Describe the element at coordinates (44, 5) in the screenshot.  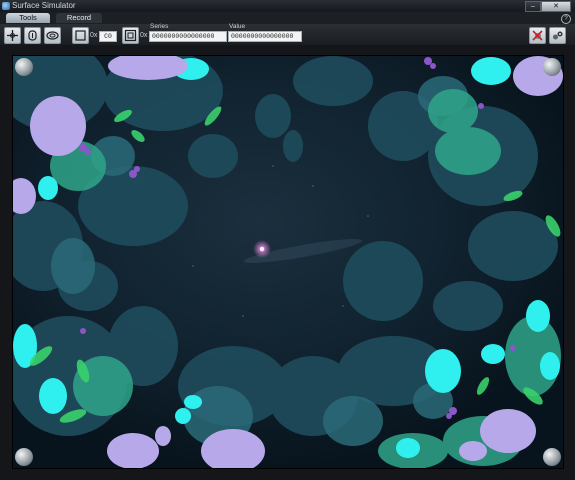
I see `window-title: Surface Simulator` at that location.